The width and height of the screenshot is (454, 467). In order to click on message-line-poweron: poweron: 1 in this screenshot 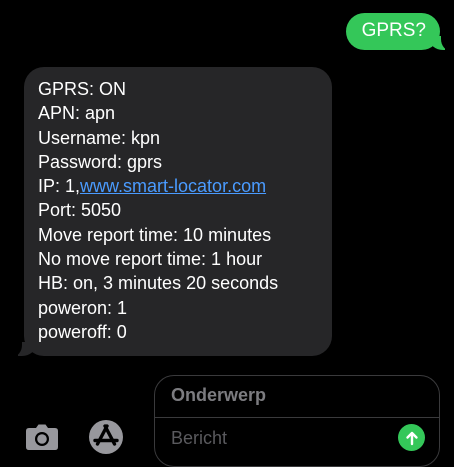, I will do `click(83, 307)`.